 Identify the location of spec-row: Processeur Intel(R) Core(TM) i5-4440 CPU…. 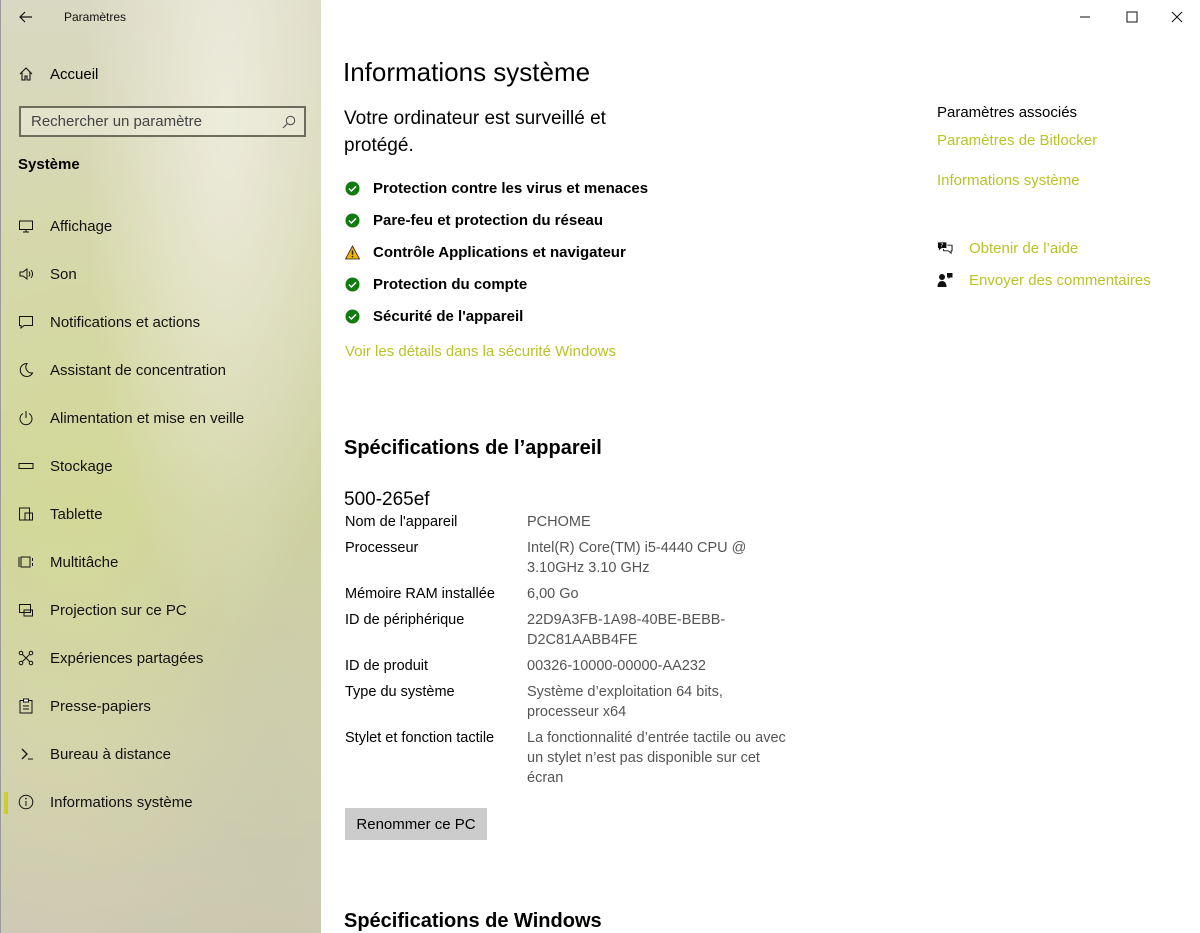
(575, 558).